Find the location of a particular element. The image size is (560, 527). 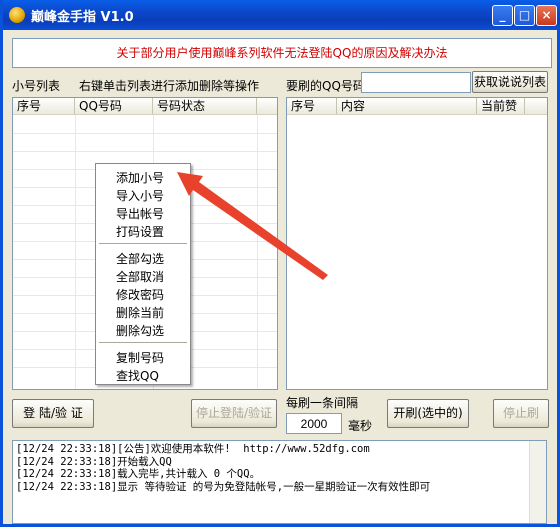

app-icon is located at coordinates (17, 15).